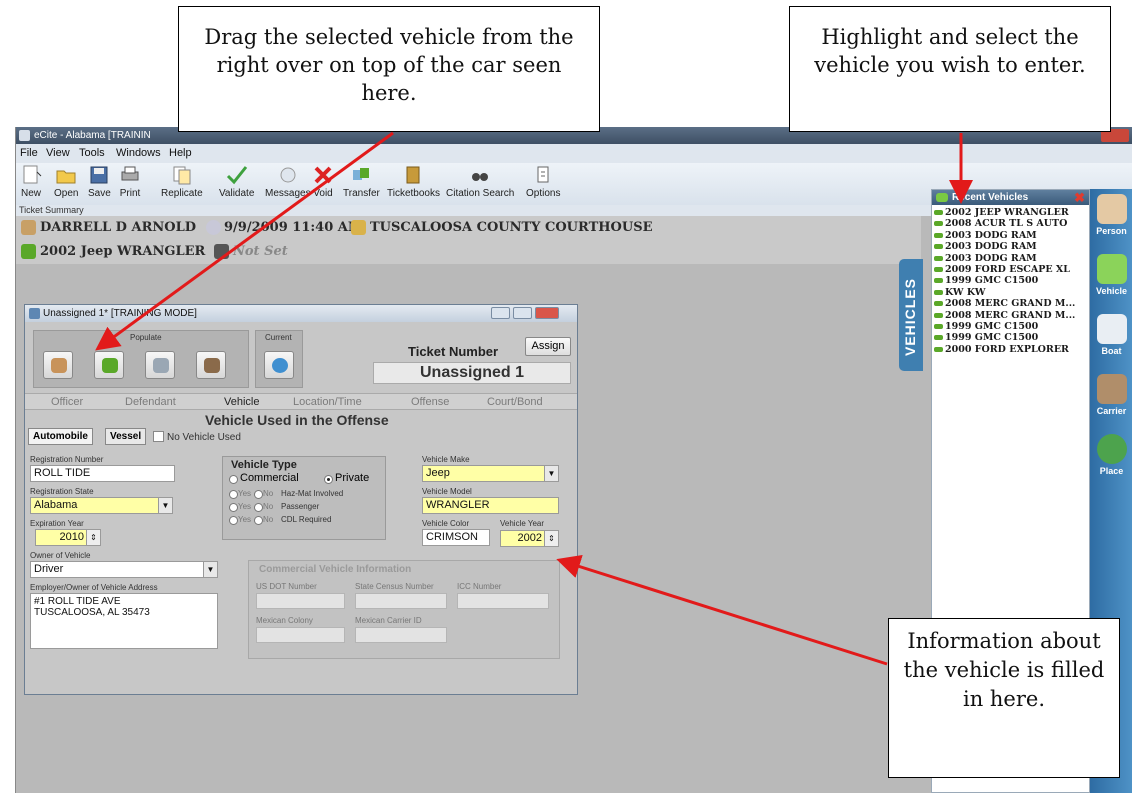  What do you see at coordinates (58, 153) in the screenshot?
I see `menu-view: View` at bounding box center [58, 153].